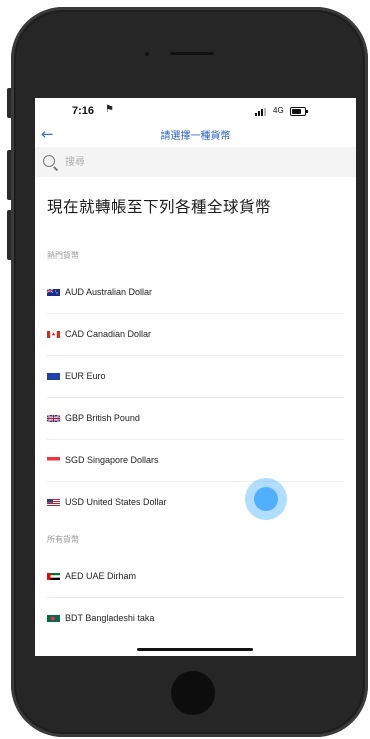 The width and height of the screenshot is (370, 739). What do you see at coordinates (195, 111) in the screenshot?
I see `status-bar: 7:16 ⚑ 4G` at bounding box center [195, 111].